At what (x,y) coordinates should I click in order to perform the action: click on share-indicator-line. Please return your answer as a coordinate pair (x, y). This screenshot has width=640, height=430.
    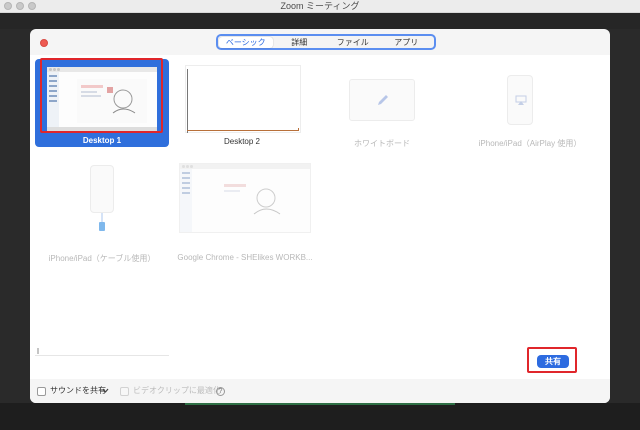
    Looking at the image, I should click on (320, 404).